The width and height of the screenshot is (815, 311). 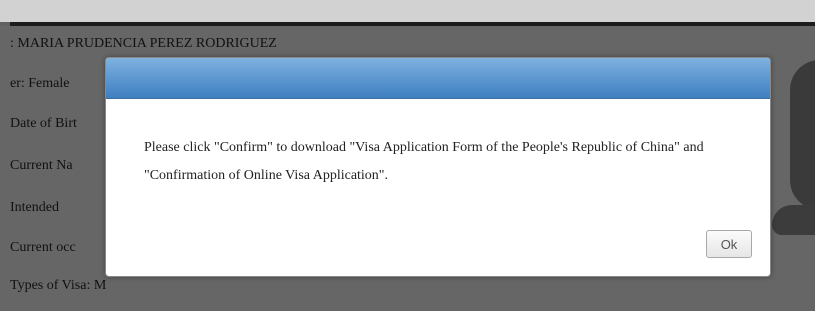 I want to click on visa-type-line: Types of Visa: M, so click(x=58, y=285).